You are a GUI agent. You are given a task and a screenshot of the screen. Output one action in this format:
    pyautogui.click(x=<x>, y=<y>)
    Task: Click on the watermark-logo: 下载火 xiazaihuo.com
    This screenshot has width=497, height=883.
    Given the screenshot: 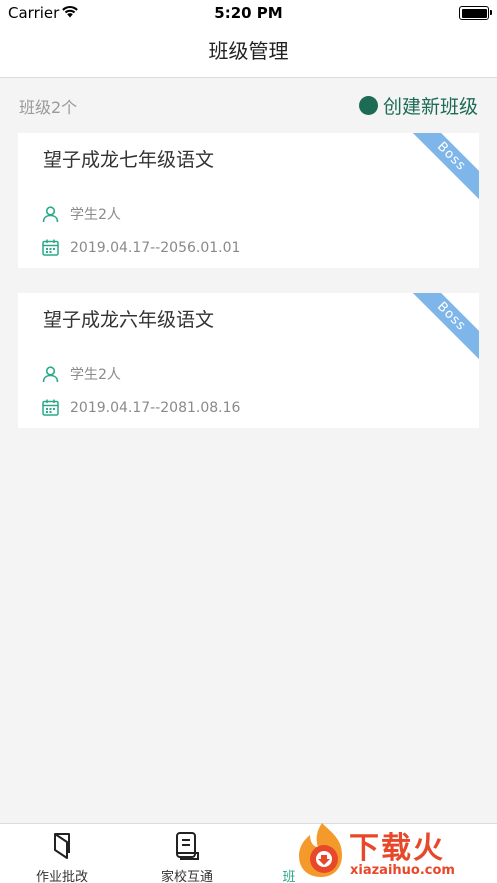 What is the action you would take?
    pyautogui.click(x=394, y=851)
    